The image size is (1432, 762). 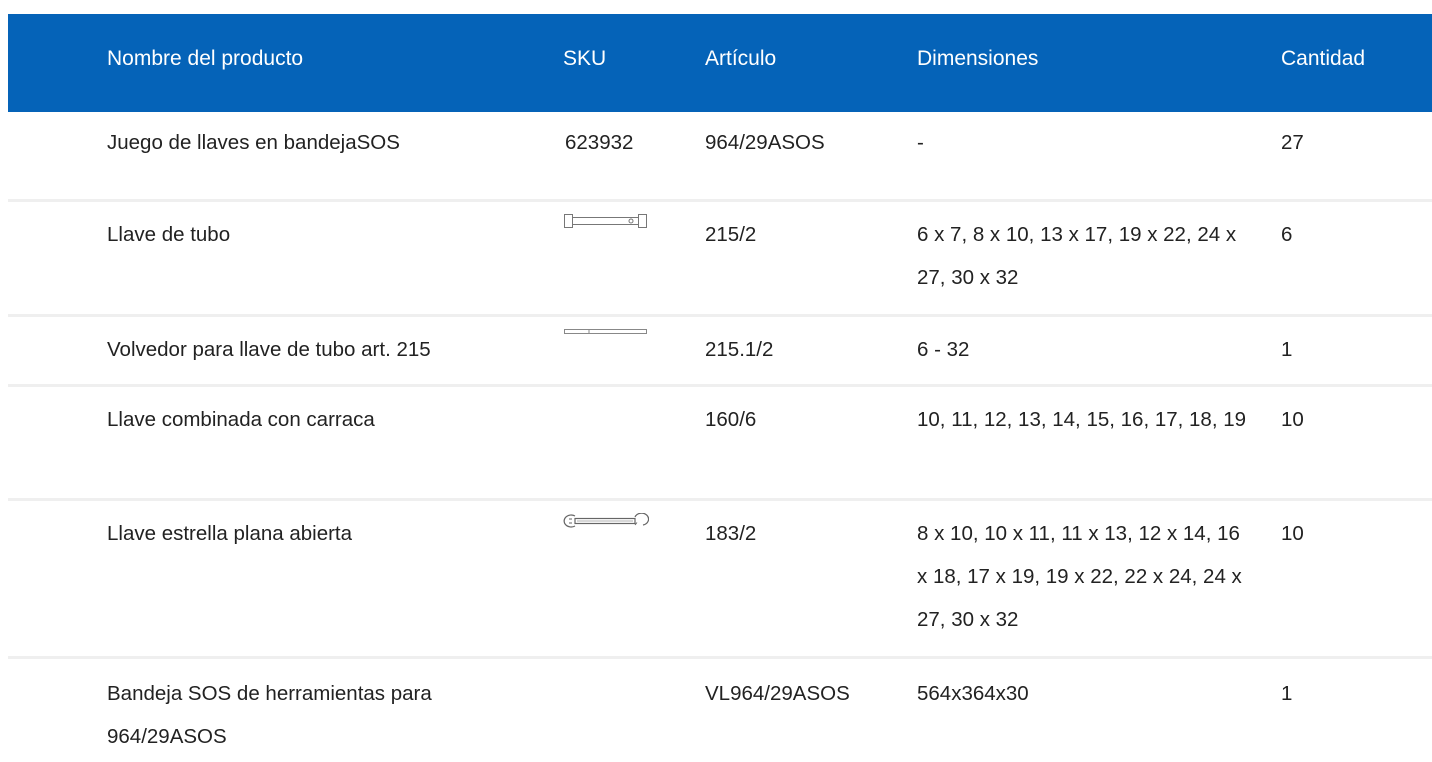 What do you see at coordinates (943, 349) in the screenshot?
I see `dimensions-cell: 6 - 32` at bounding box center [943, 349].